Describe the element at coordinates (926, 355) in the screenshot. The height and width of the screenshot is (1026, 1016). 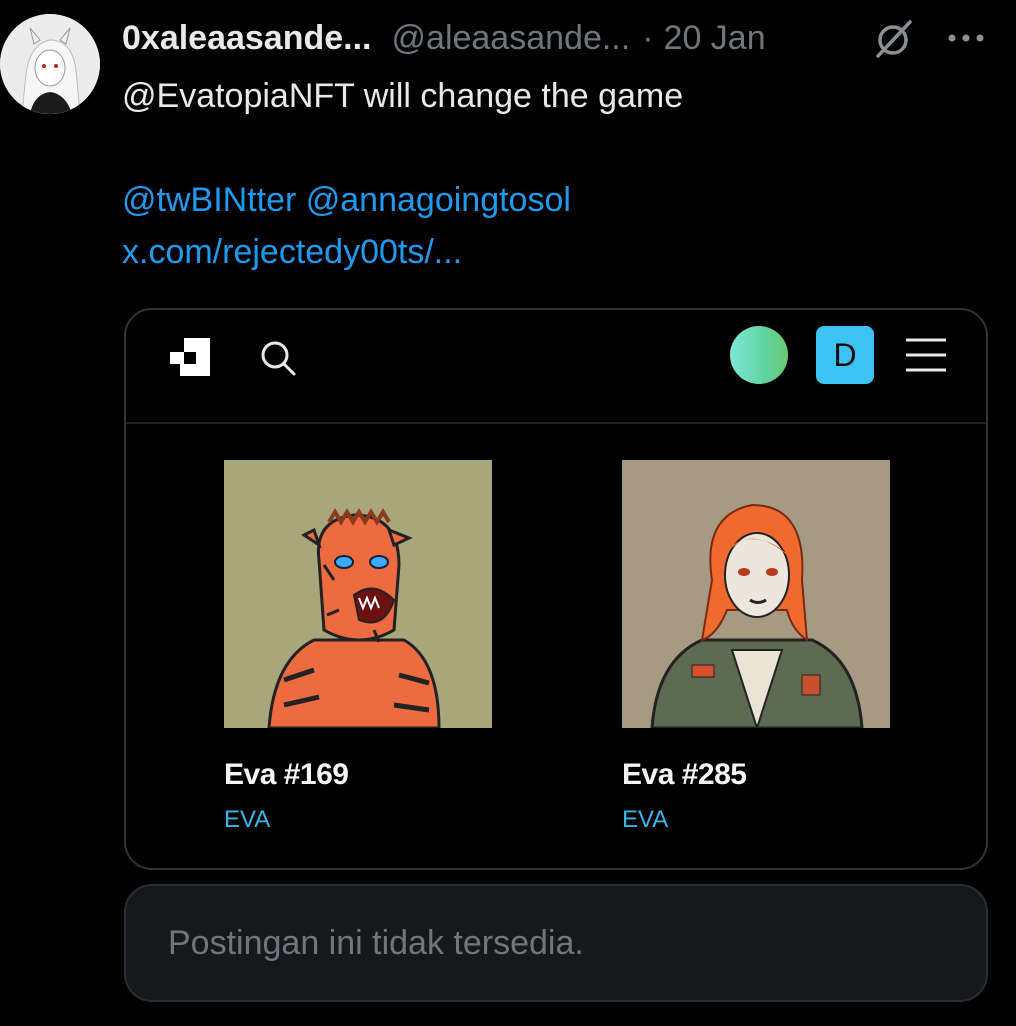
I see `hamburger-icon` at that location.